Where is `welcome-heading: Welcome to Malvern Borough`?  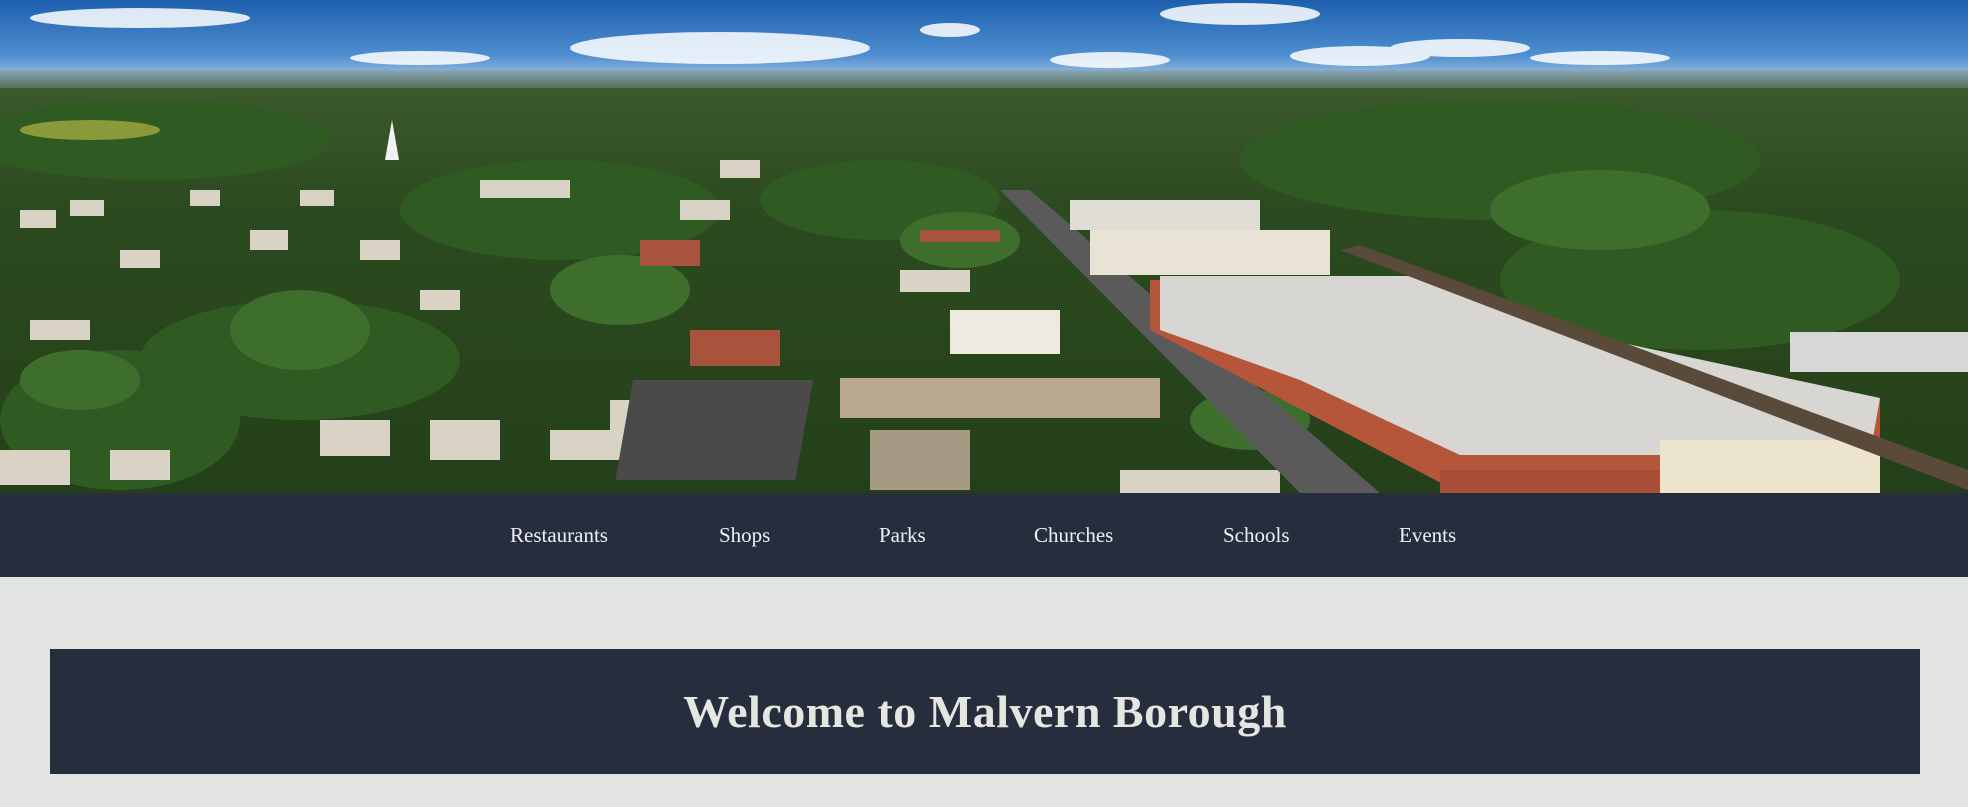
welcome-heading: Welcome to Malvern Borough is located at coordinates (985, 711).